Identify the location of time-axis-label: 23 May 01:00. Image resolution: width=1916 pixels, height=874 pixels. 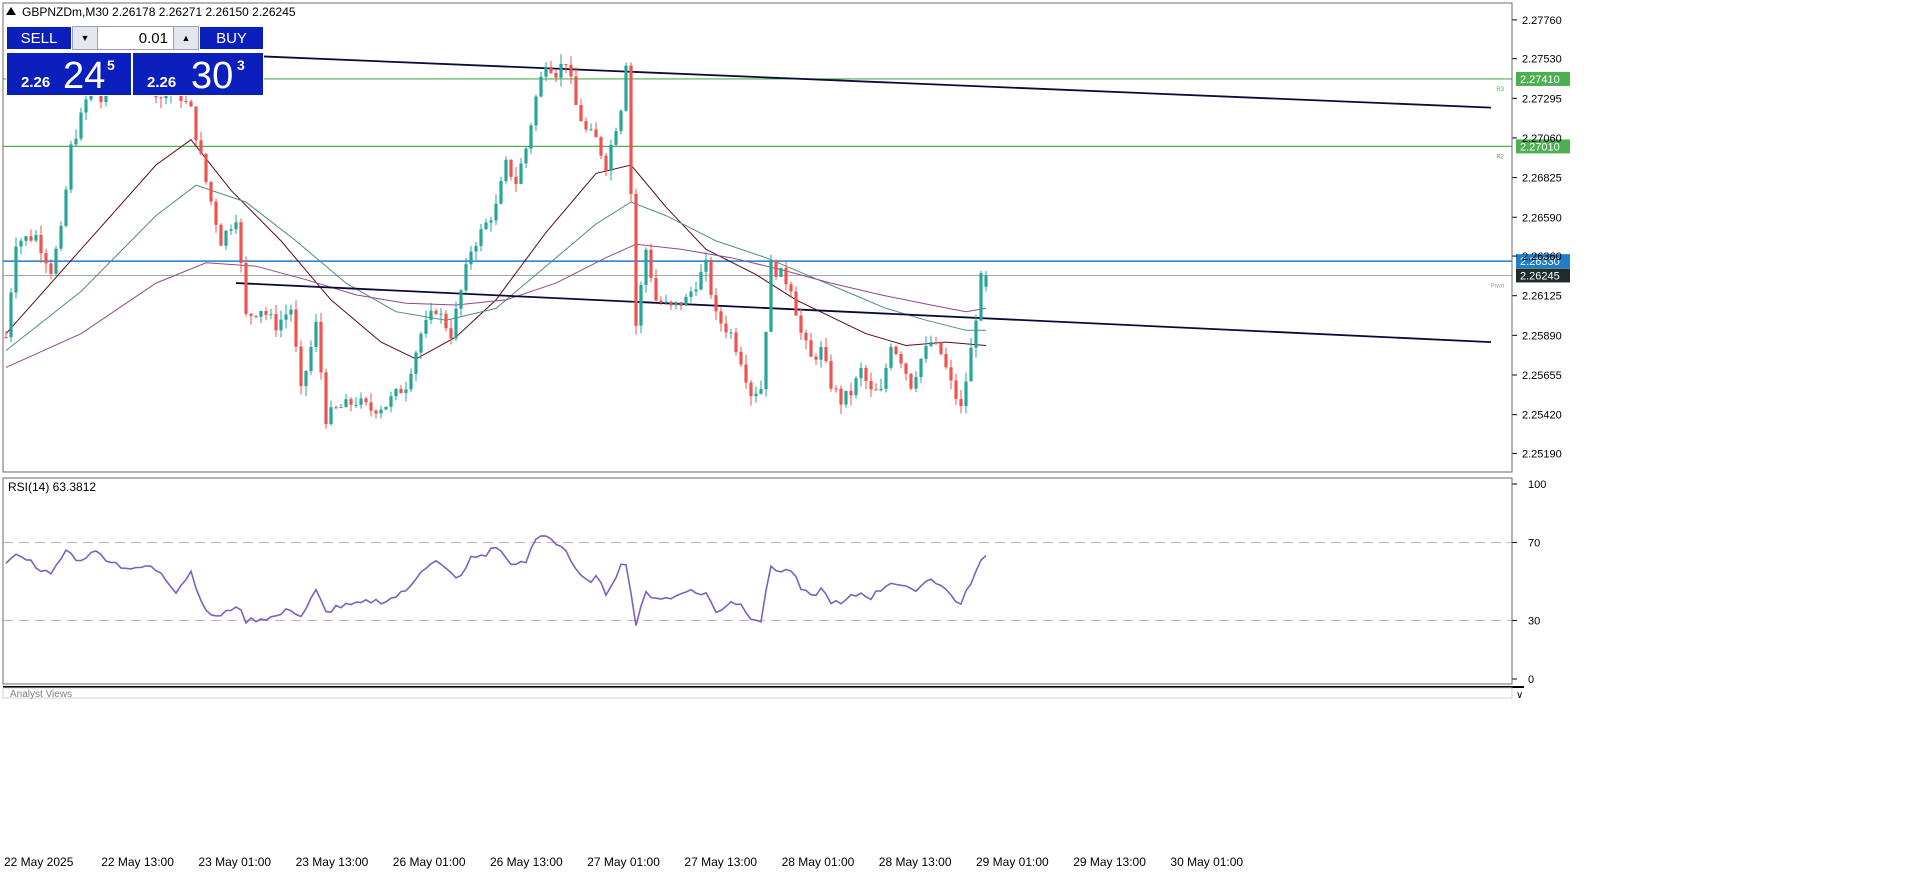
(234, 862).